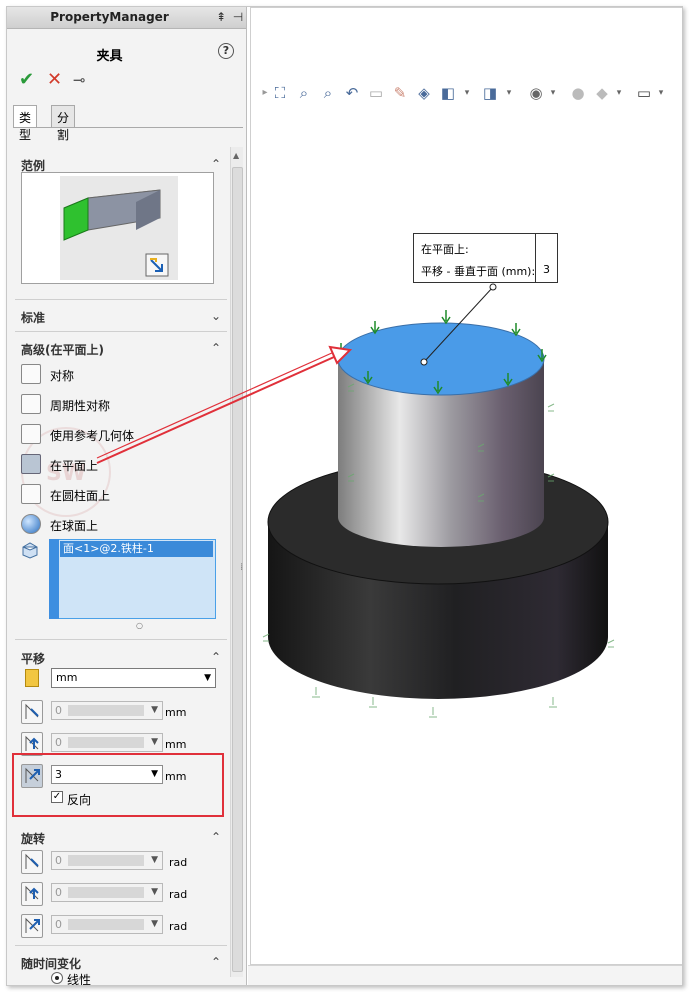 This screenshot has height=992, width=689. I want to click on annotation-arrow, so click(224, 404).